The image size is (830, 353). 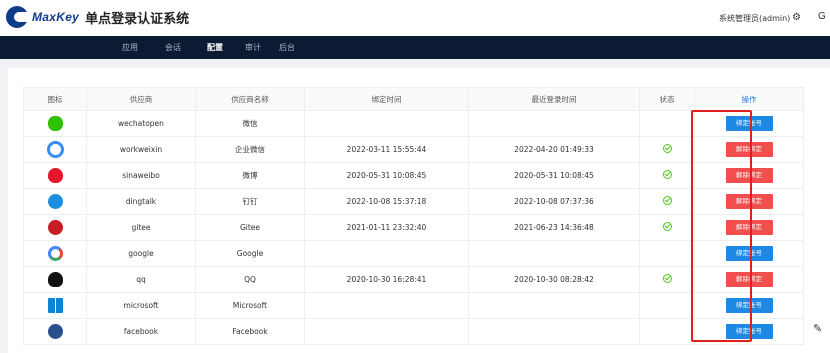 What do you see at coordinates (386, 279) in the screenshot?
I see `bind-time-cell: 2020-10-30 16:28:41` at bounding box center [386, 279].